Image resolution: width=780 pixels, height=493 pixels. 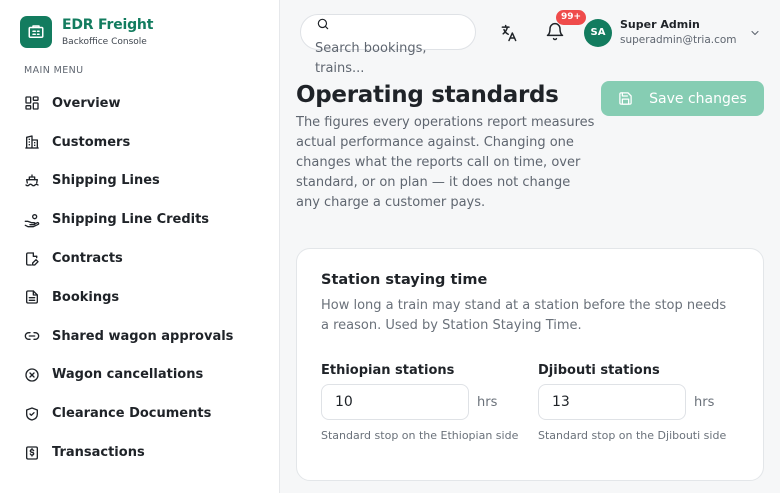 I want to click on brand-logo-icon, so click(x=36, y=32).